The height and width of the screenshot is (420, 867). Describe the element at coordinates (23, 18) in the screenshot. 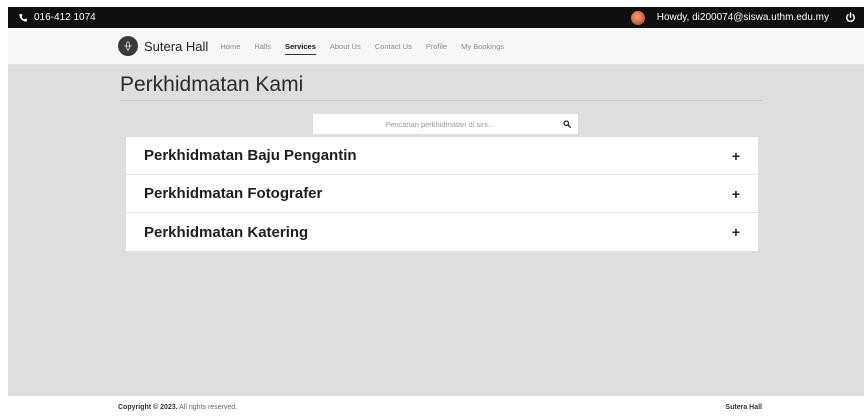

I see `phone-icon` at that location.